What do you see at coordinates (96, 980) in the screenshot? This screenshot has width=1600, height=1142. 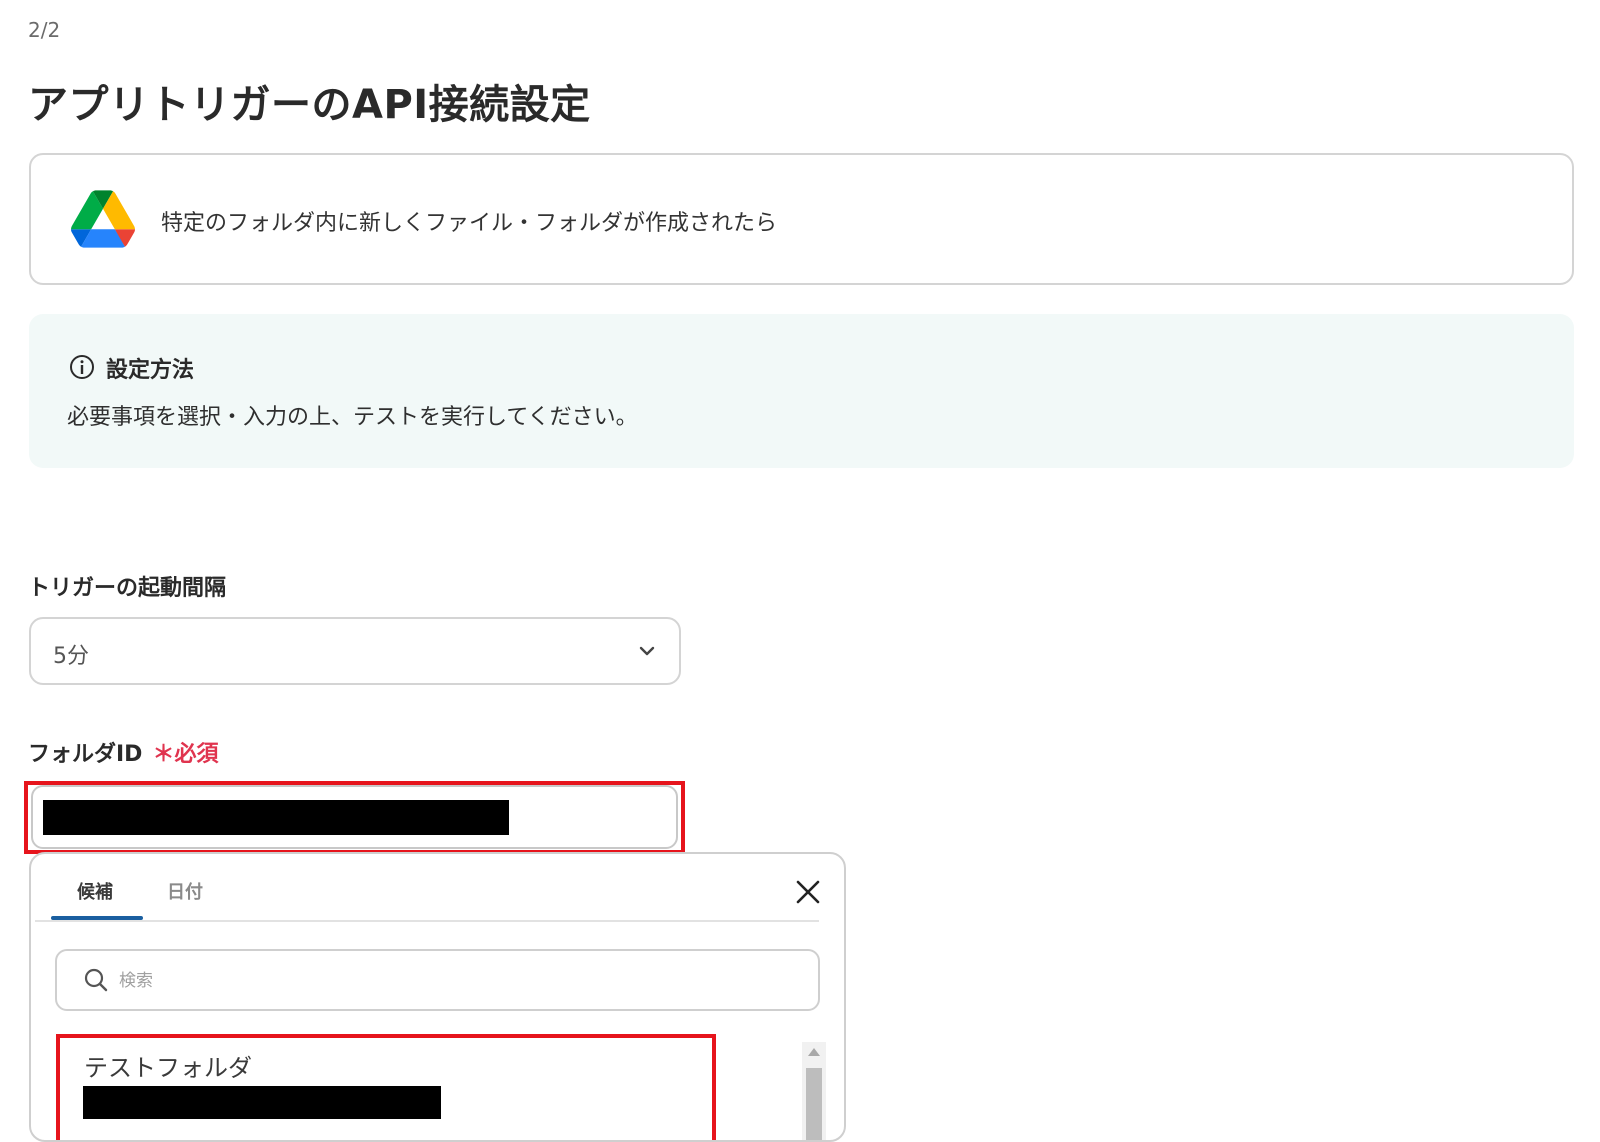 I see `search-icon` at bounding box center [96, 980].